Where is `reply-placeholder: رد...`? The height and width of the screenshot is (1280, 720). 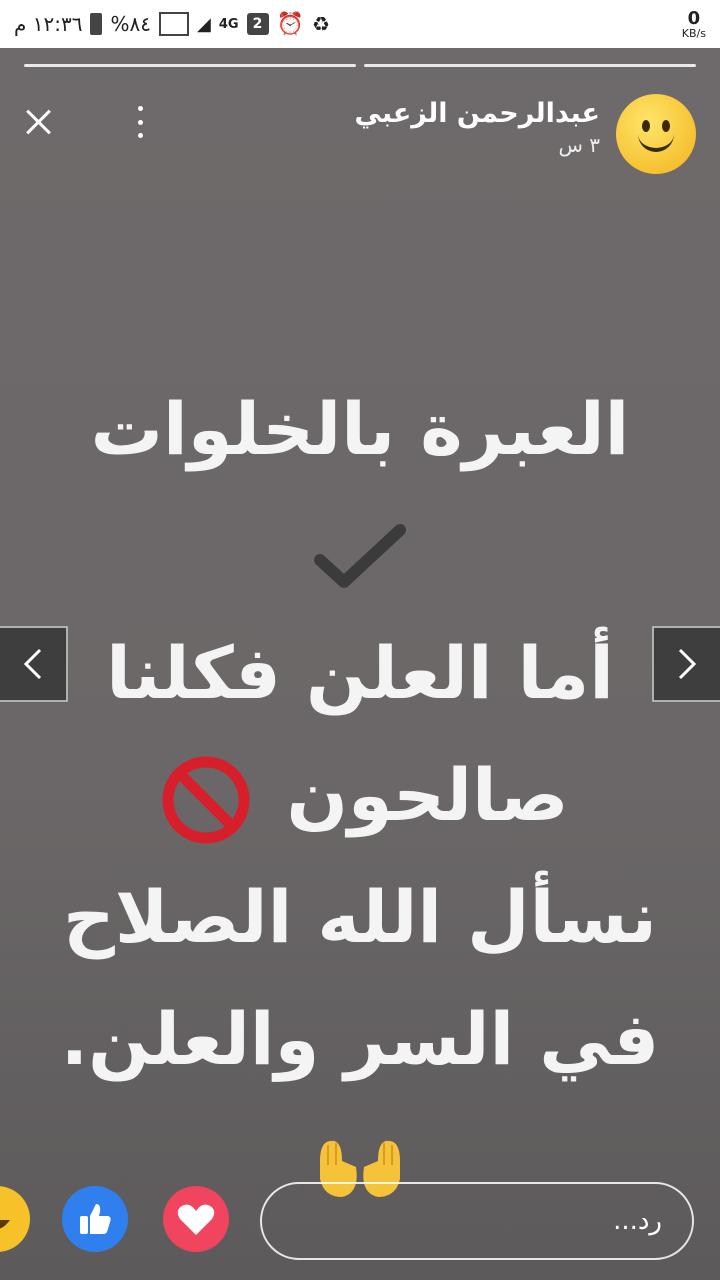
reply-placeholder: رد... is located at coordinates (637, 1221).